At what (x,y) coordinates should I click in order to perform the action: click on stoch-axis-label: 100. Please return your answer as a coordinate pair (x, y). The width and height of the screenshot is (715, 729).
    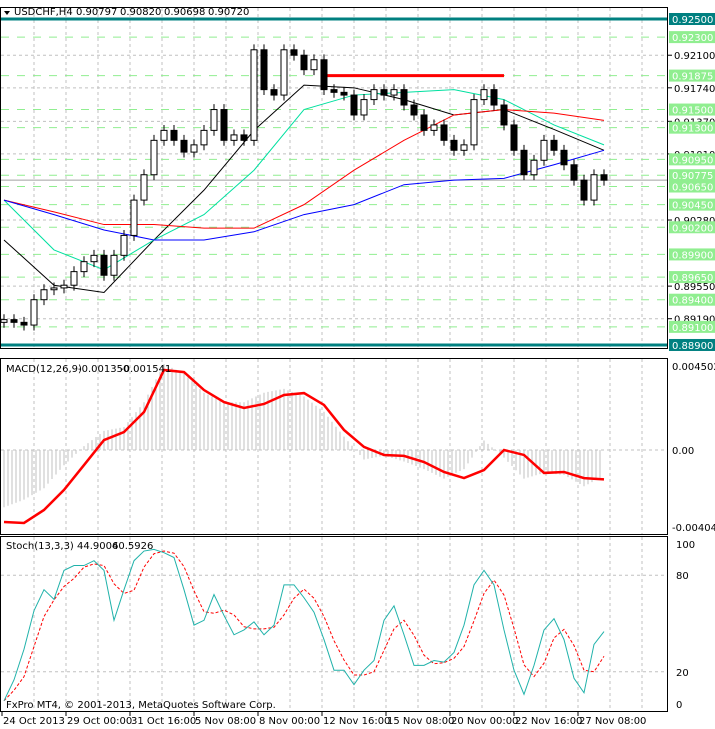
    Looking at the image, I should click on (685, 545).